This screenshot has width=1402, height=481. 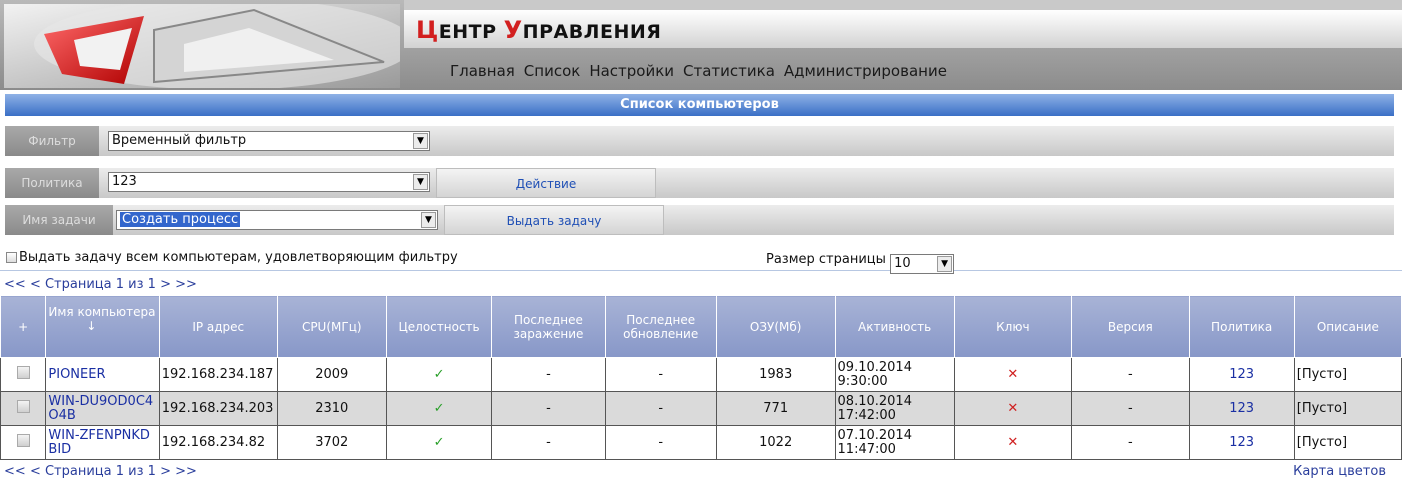 I want to click on computer-name-link: WIN-ZFENPNKDBID, so click(x=102, y=442).